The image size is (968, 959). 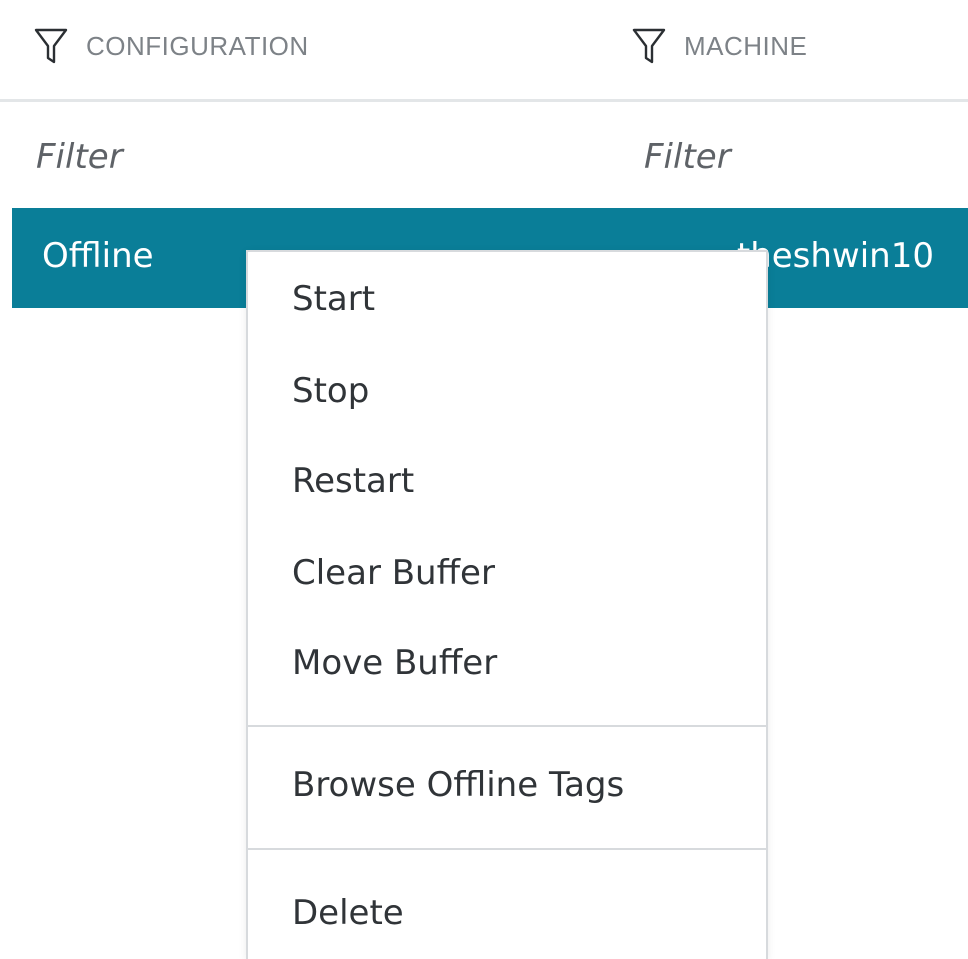 What do you see at coordinates (197, 45) in the screenshot?
I see `column-header-label: CONFIGURATION` at bounding box center [197, 45].